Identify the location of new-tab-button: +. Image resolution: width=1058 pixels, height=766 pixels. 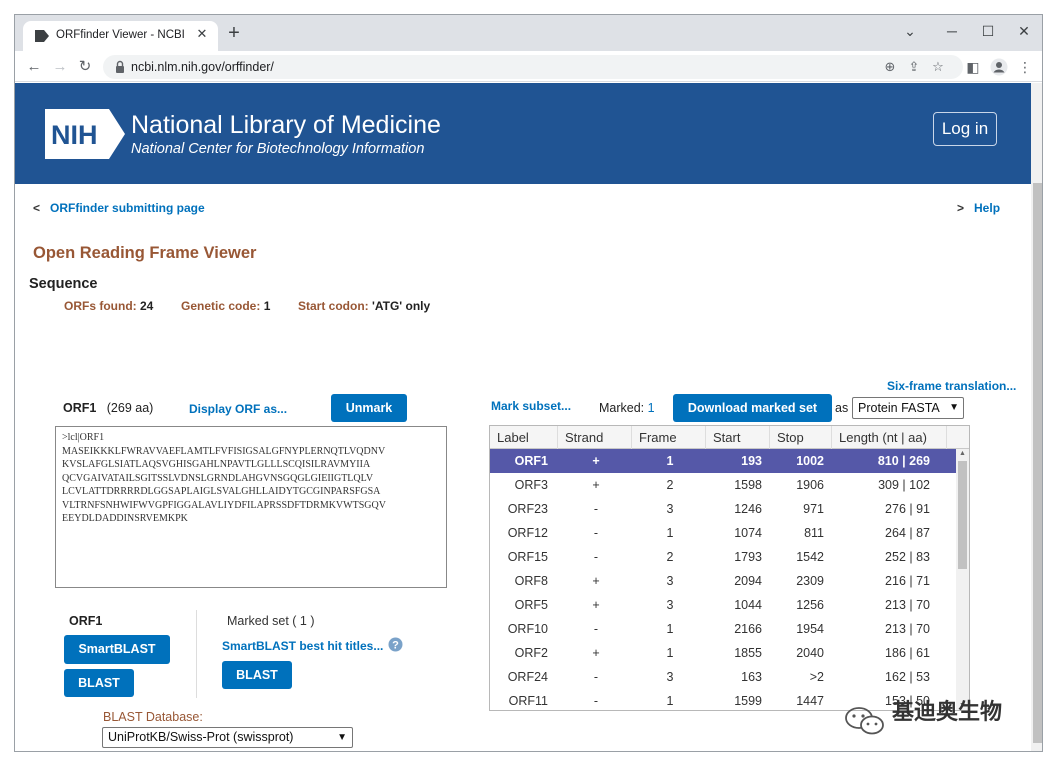
(234, 34).